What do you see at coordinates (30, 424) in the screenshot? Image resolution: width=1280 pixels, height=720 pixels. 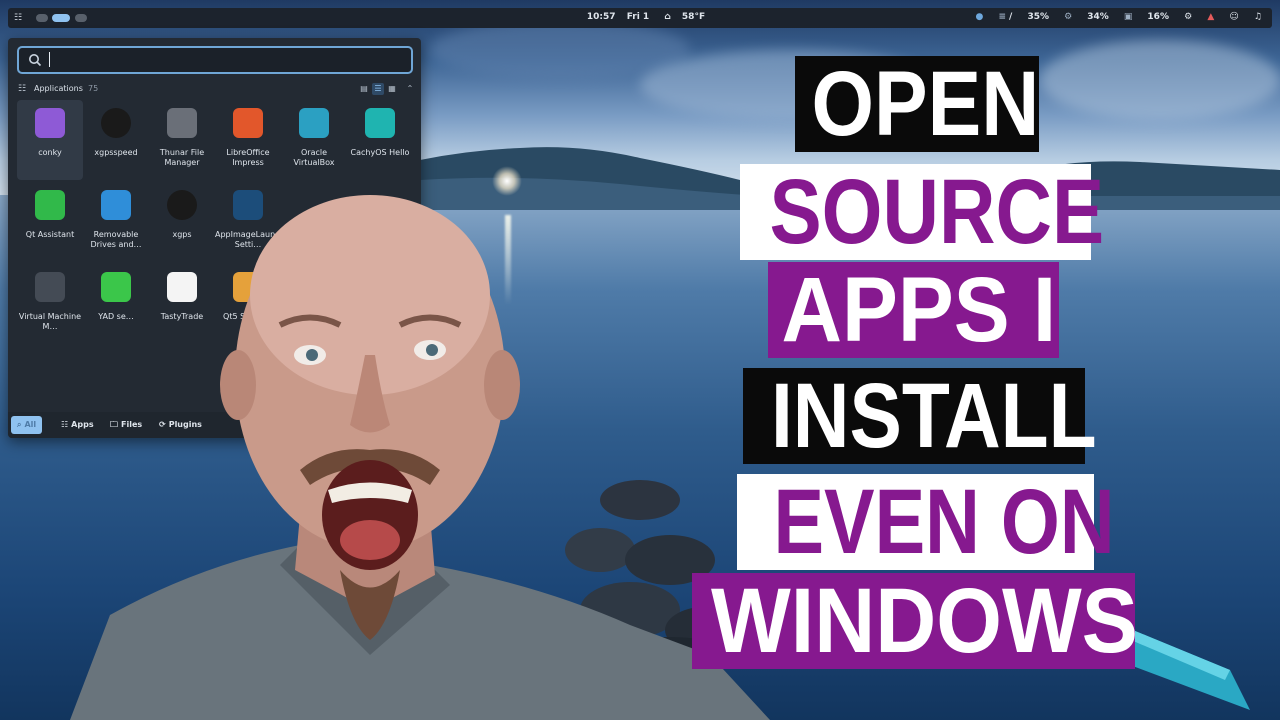 I see `tab-label: All` at bounding box center [30, 424].